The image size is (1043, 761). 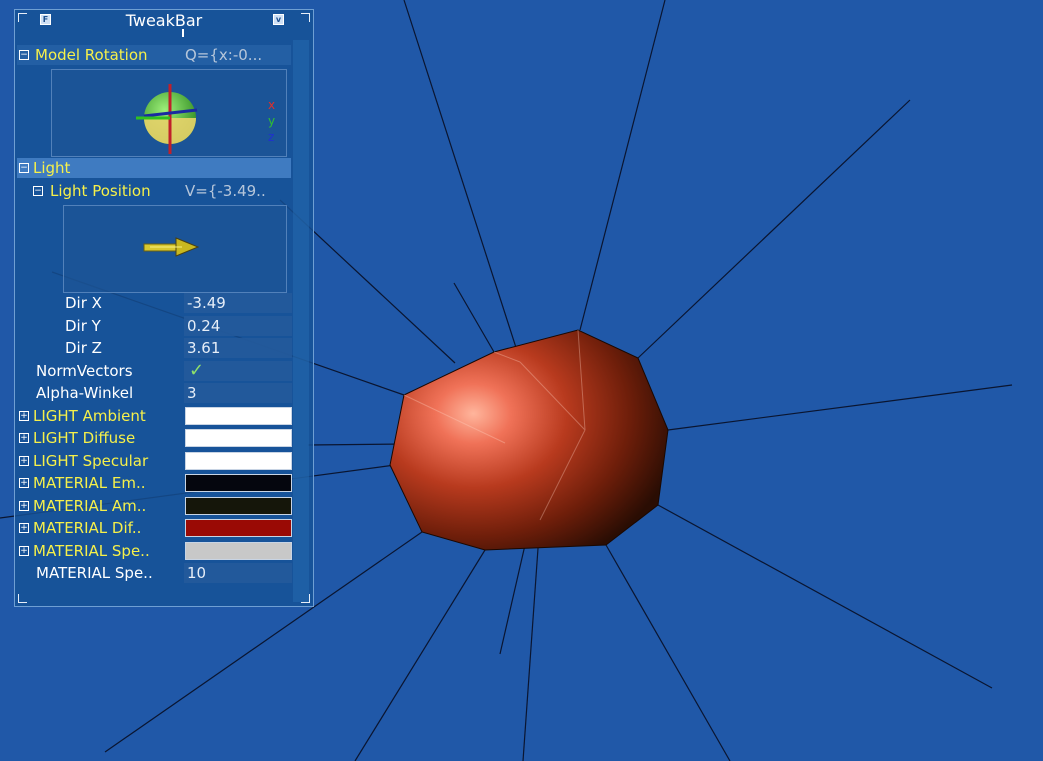 I want to click on dir-x-label: Dir X, so click(x=83, y=303).